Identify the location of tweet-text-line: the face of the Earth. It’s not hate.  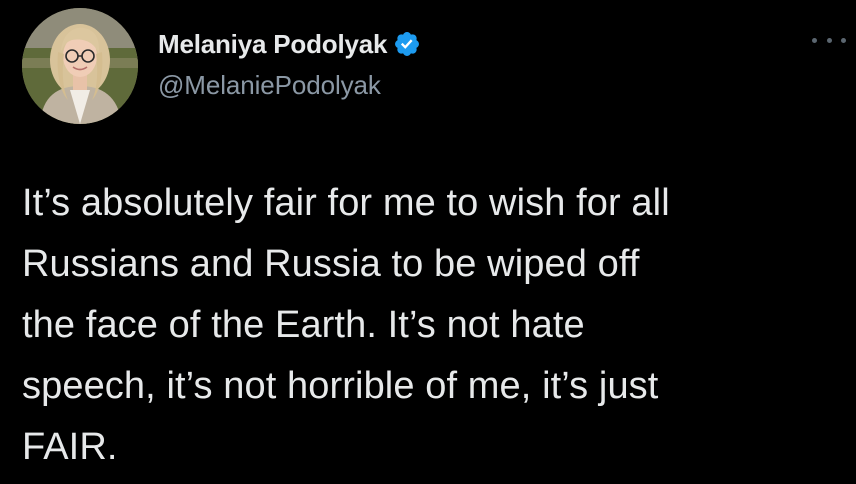
(303, 325).